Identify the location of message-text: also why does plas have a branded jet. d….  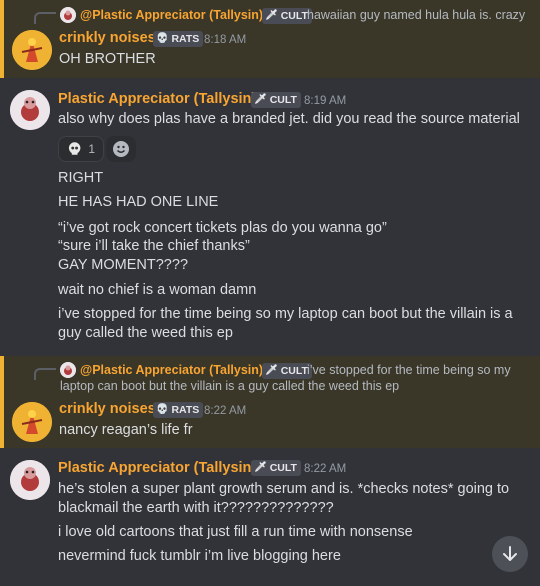
(289, 119).